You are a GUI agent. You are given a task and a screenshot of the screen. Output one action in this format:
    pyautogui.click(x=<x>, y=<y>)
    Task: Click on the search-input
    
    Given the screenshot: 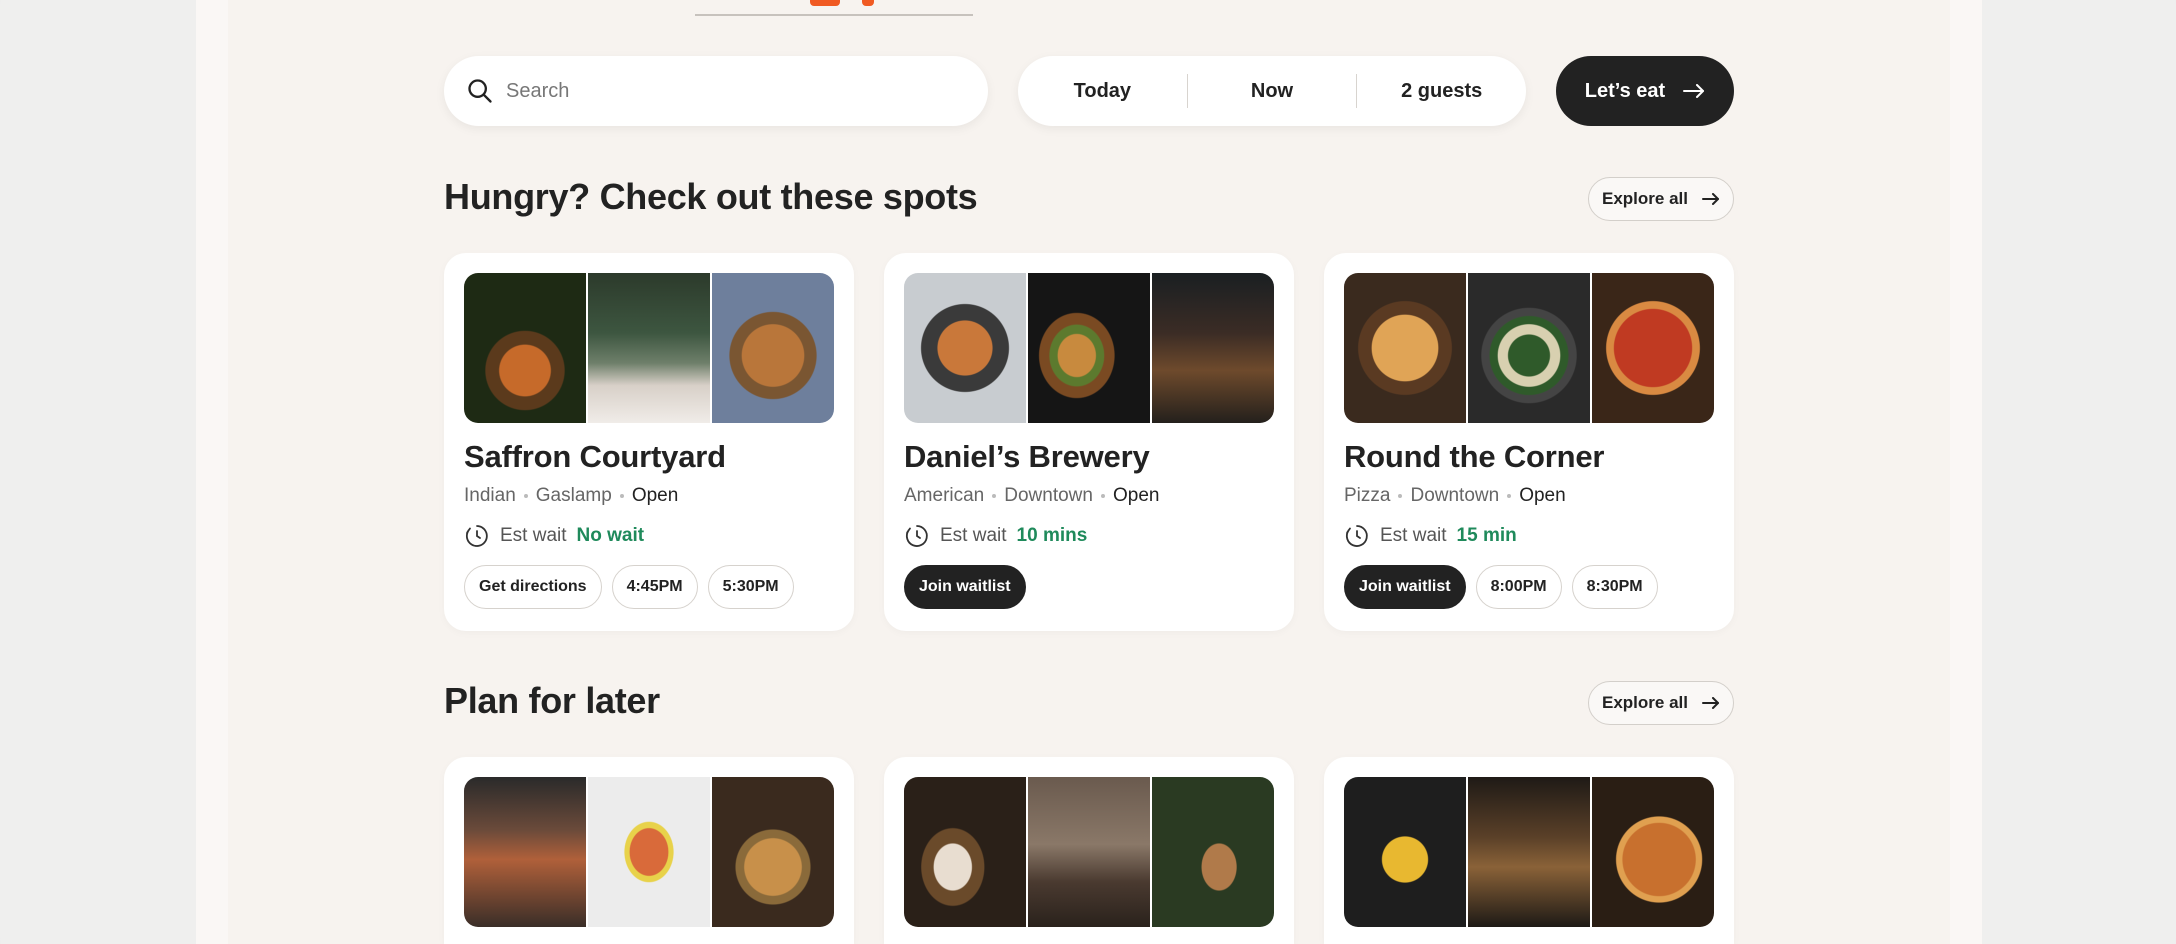 What is the action you would take?
    pyautogui.click(x=726, y=91)
    